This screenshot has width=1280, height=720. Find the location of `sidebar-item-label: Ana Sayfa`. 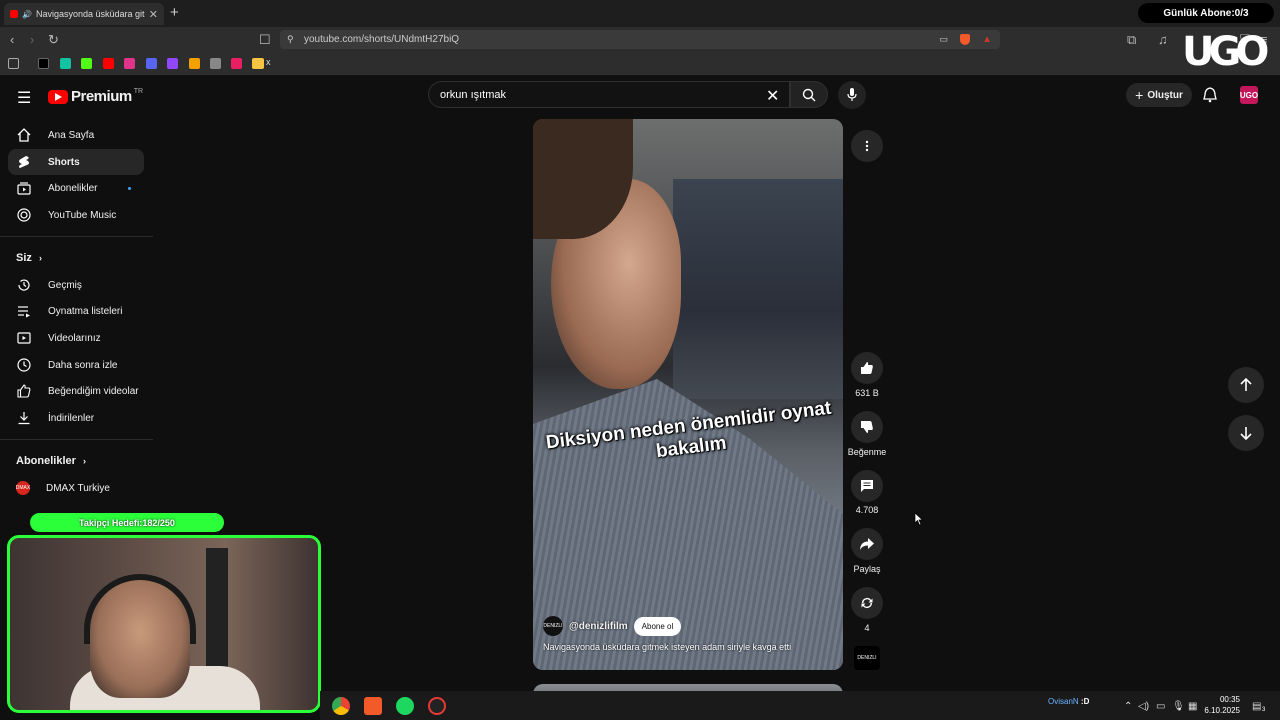

sidebar-item-label: Ana Sayfa is located at coordinates (71, 135).